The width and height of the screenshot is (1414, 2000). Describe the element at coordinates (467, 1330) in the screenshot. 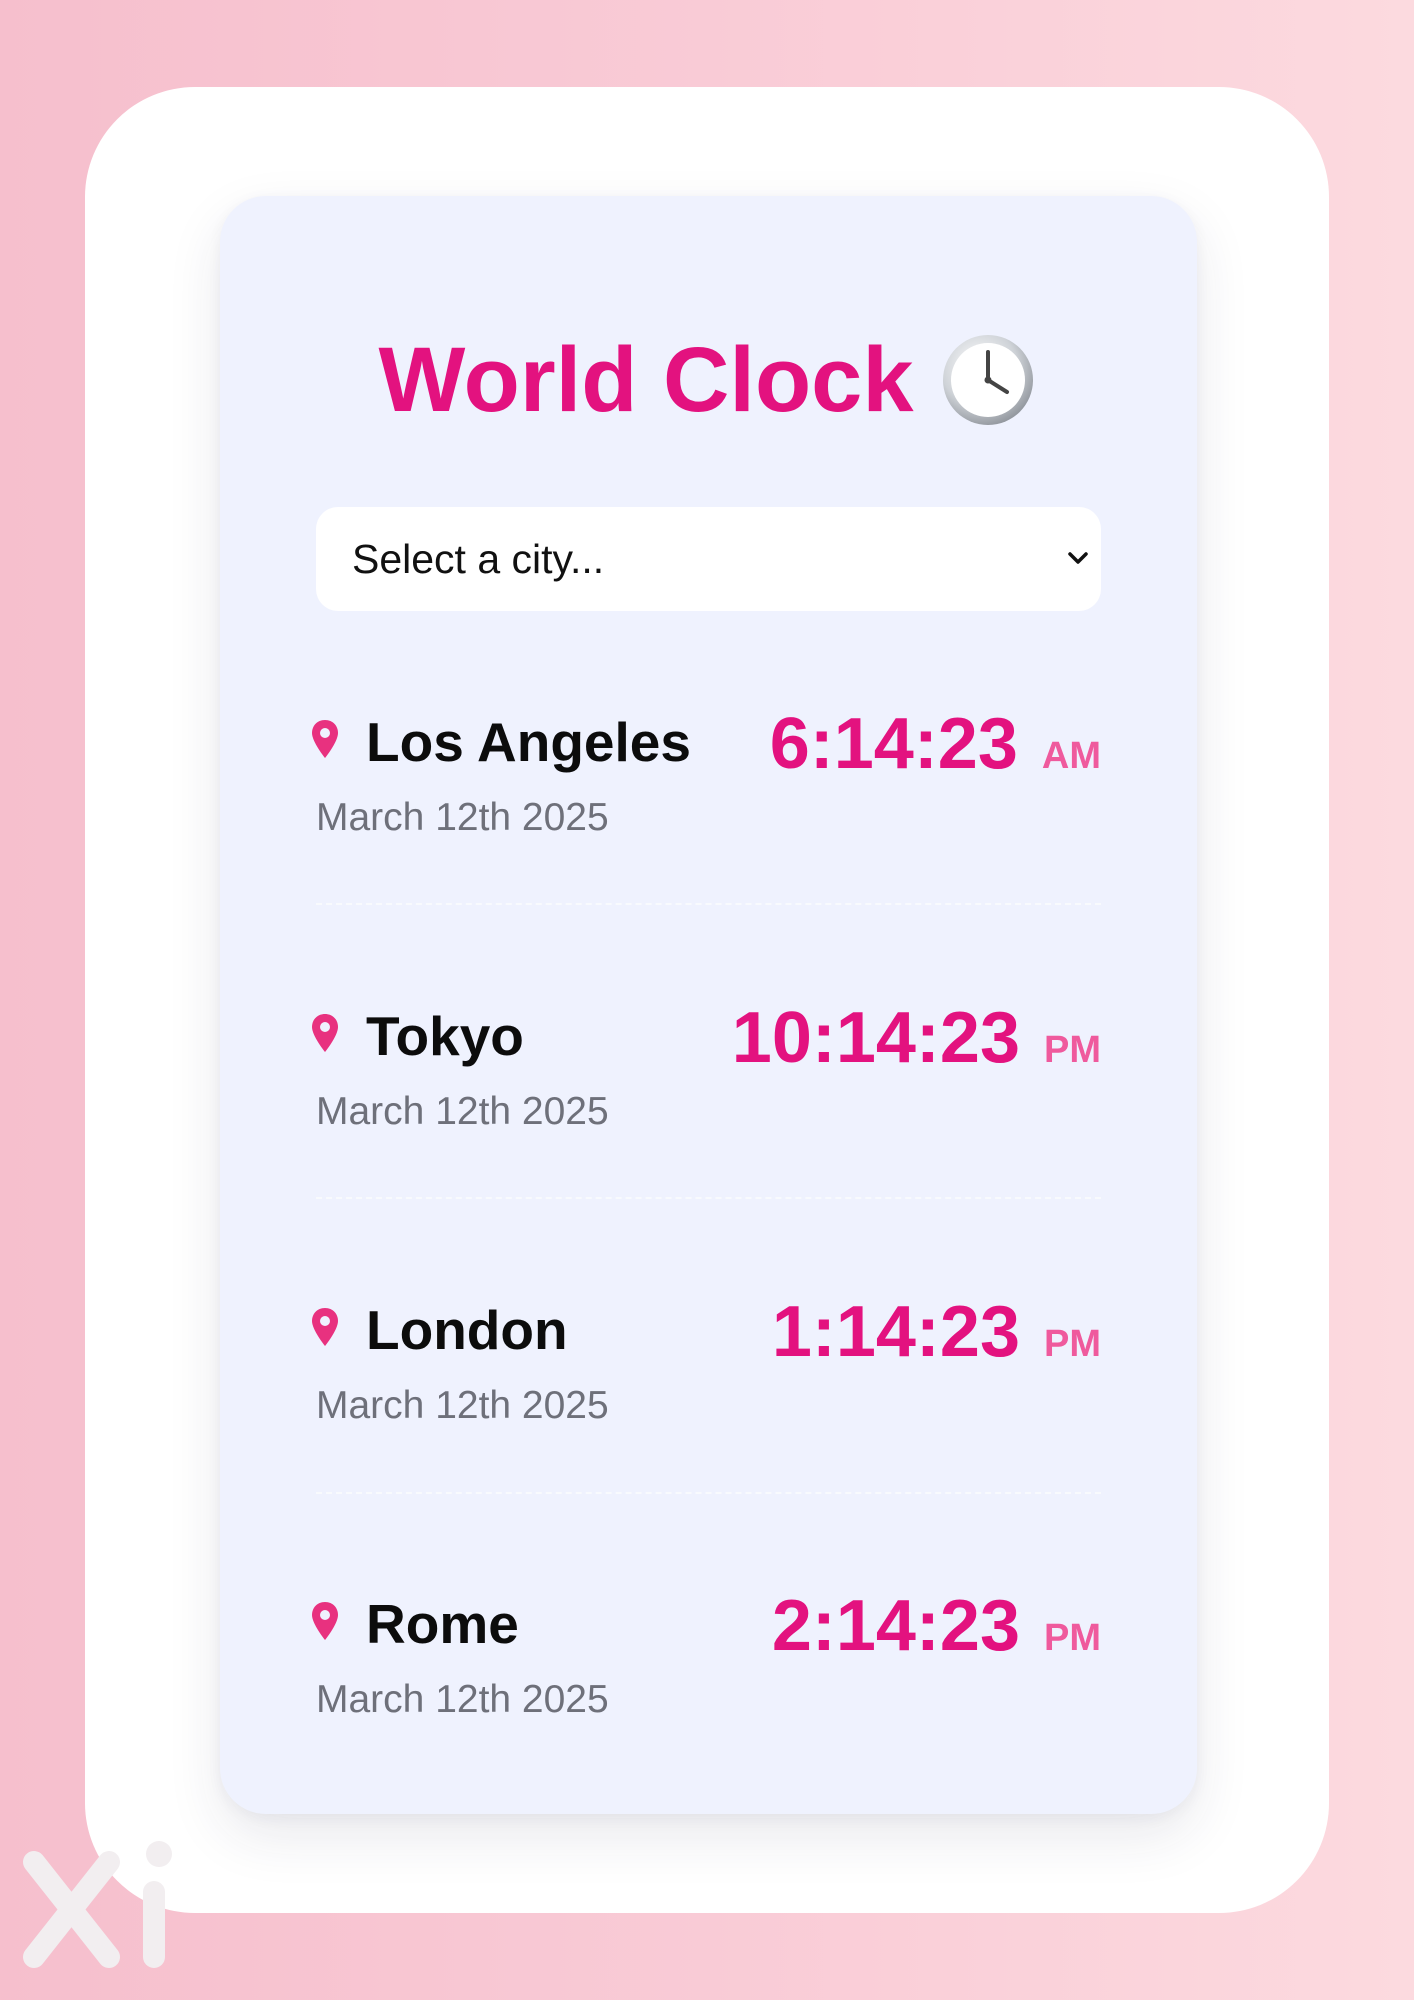

I see `city-name: London` at that location.